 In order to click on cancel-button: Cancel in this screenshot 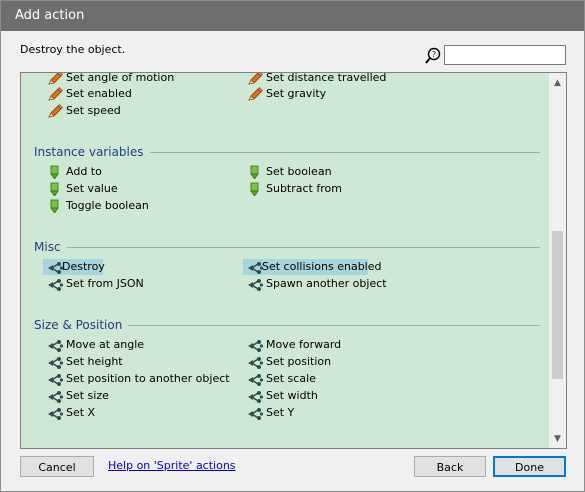, I will do `click(57, 466)`.